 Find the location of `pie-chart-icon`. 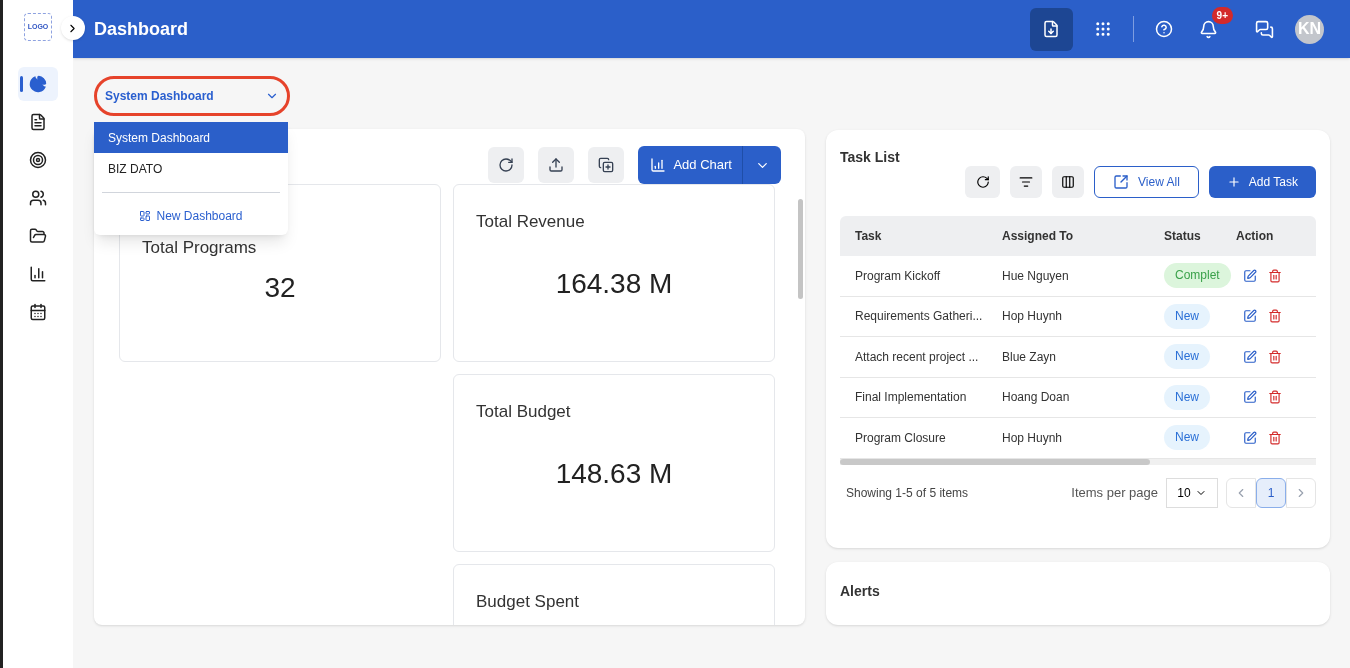

pie-chart-icon is located at coordinates (37, 84).